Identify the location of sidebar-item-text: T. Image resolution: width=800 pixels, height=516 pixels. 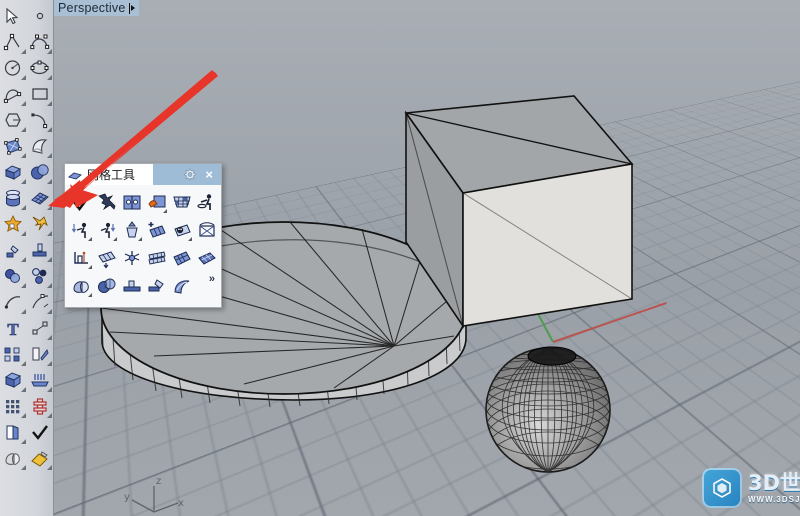
(13, 328).